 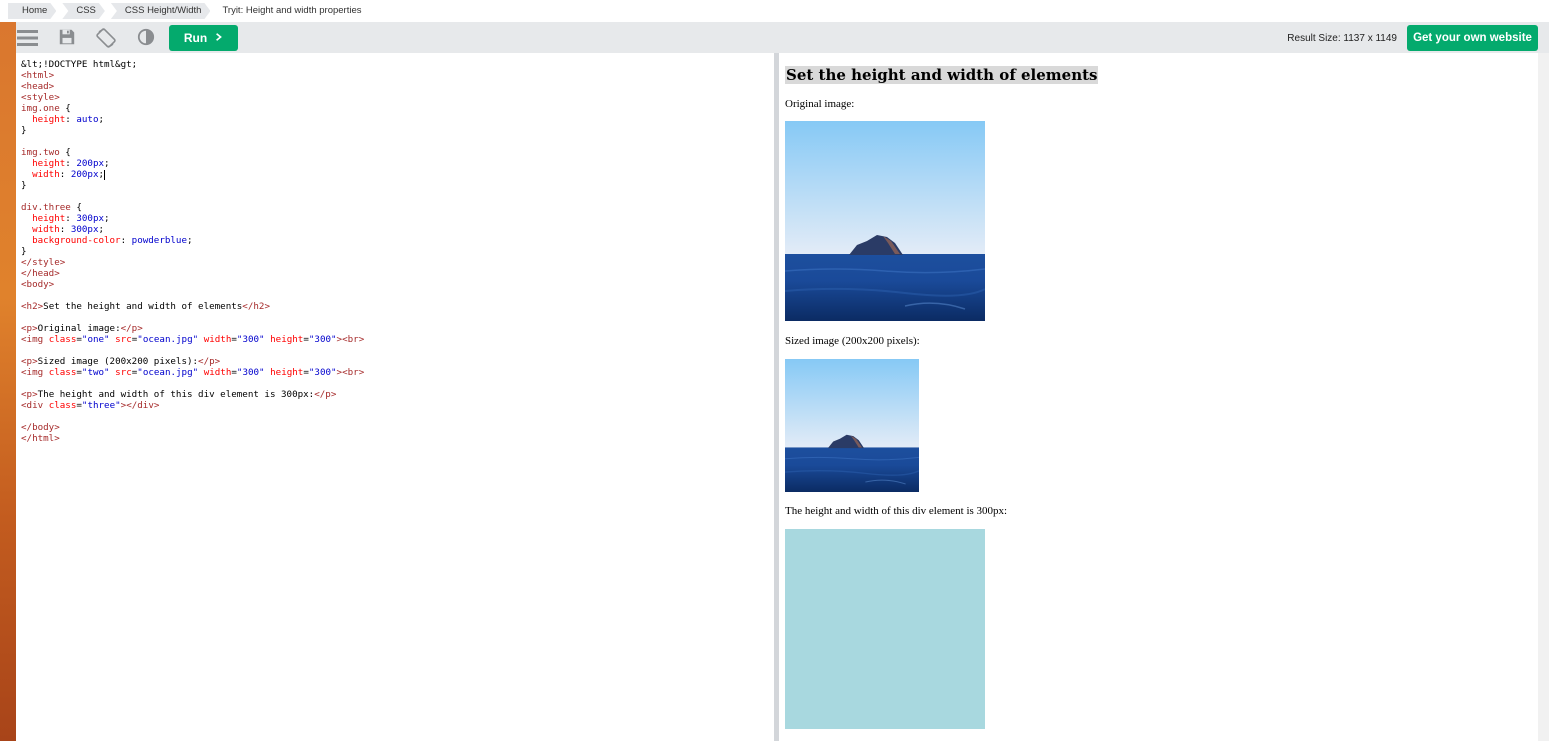 What do you see at coordinates (105, 174) in the screenshot?
I see `text-caret` at bounding box center [105, 174].